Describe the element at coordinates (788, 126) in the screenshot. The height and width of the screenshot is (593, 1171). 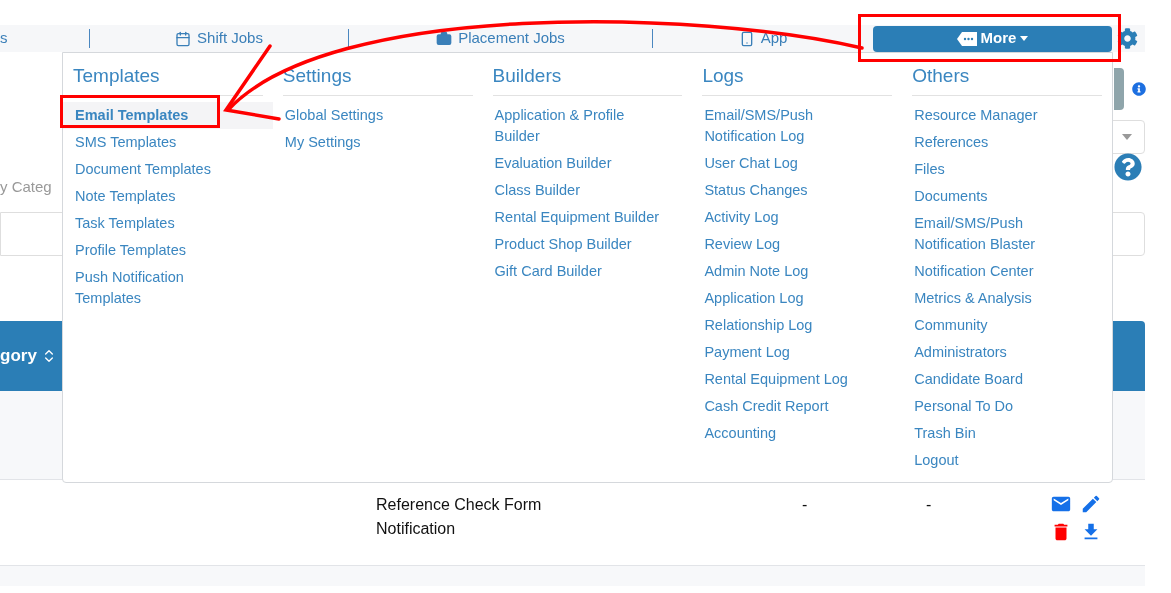
I see `menu-item: Email/SMS/Push Notification Log` at that location.